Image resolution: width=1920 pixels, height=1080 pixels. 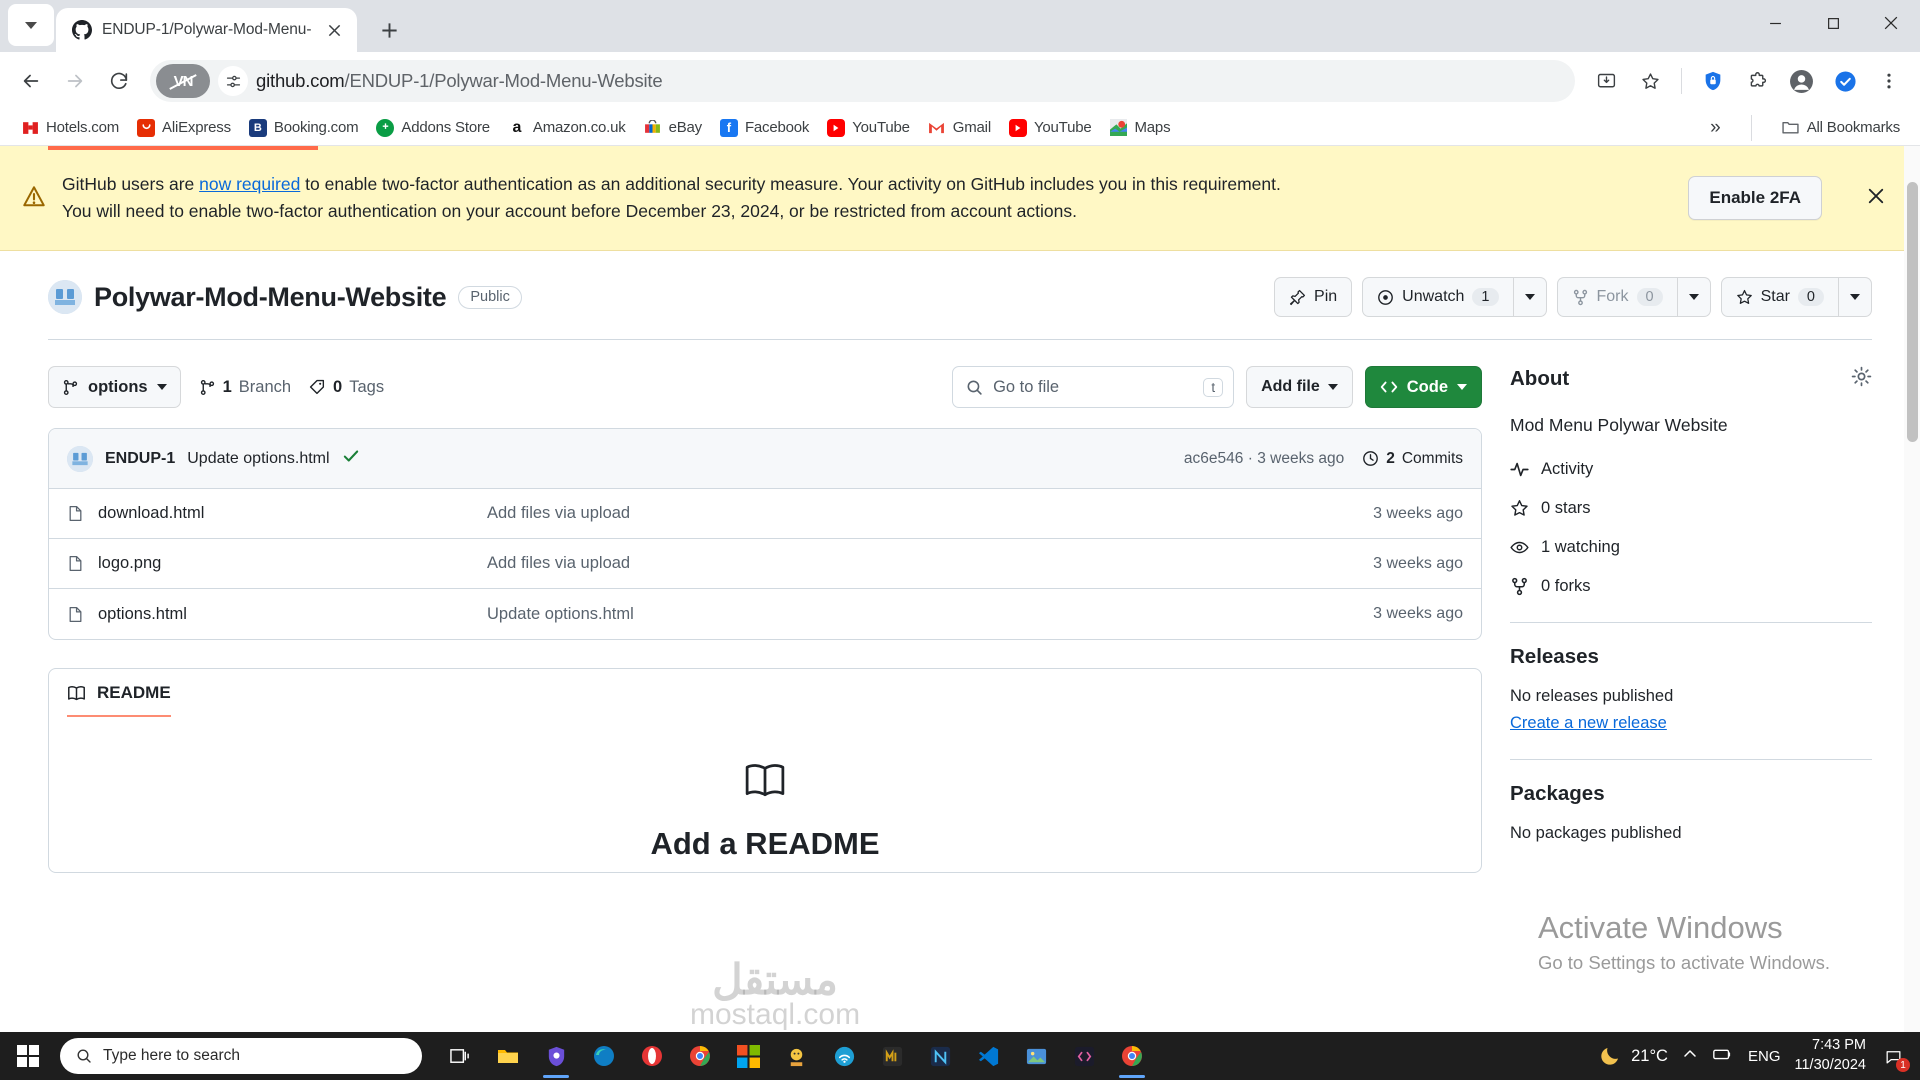 I want to click on unwatch-button: Unwatch 1, so click(x=1437, y=297).